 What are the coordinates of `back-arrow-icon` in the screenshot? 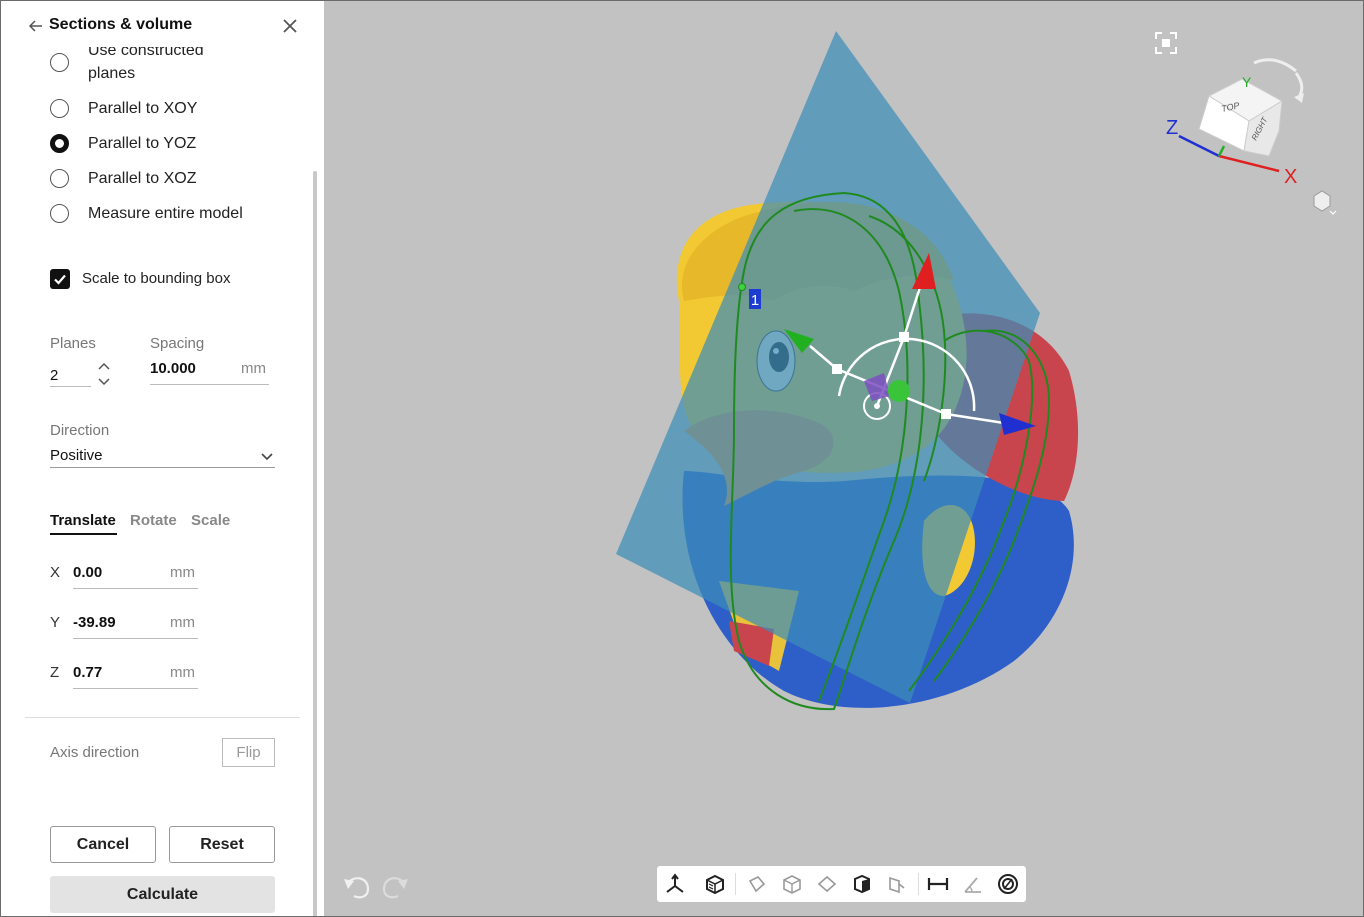 It's located at (36, 26).